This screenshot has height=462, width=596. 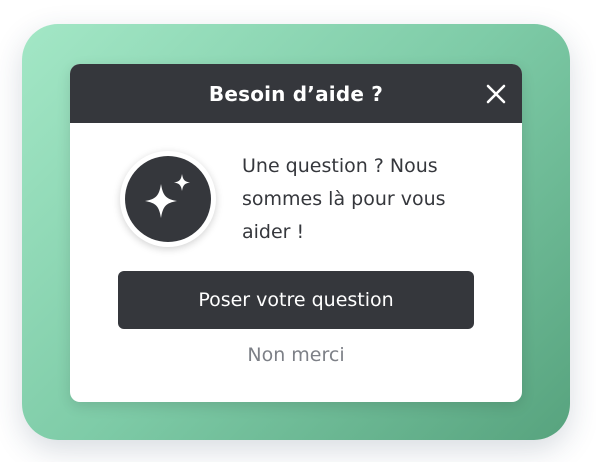 What do you see at coordinates (167, 196) in the screenshot?
I see `sparkles-icon` at bounding box center [167, 196].